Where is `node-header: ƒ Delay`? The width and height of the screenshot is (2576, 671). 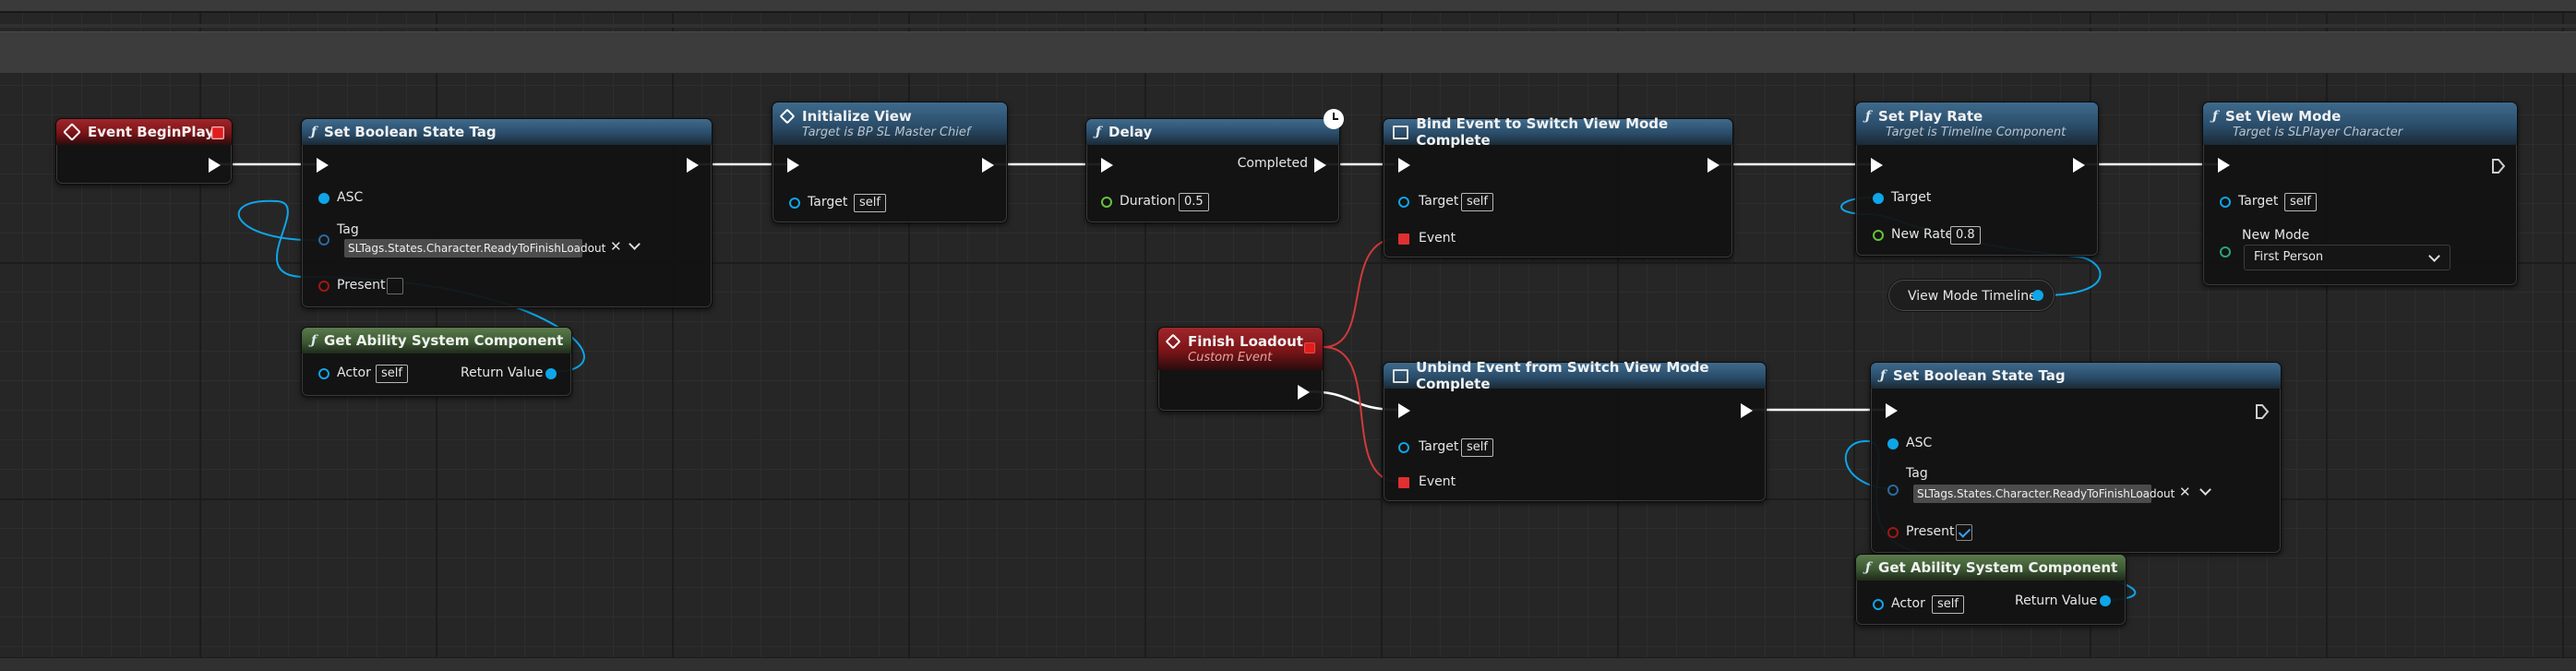
node-header: ƒ Delay is located at coordinates (1212, 132).